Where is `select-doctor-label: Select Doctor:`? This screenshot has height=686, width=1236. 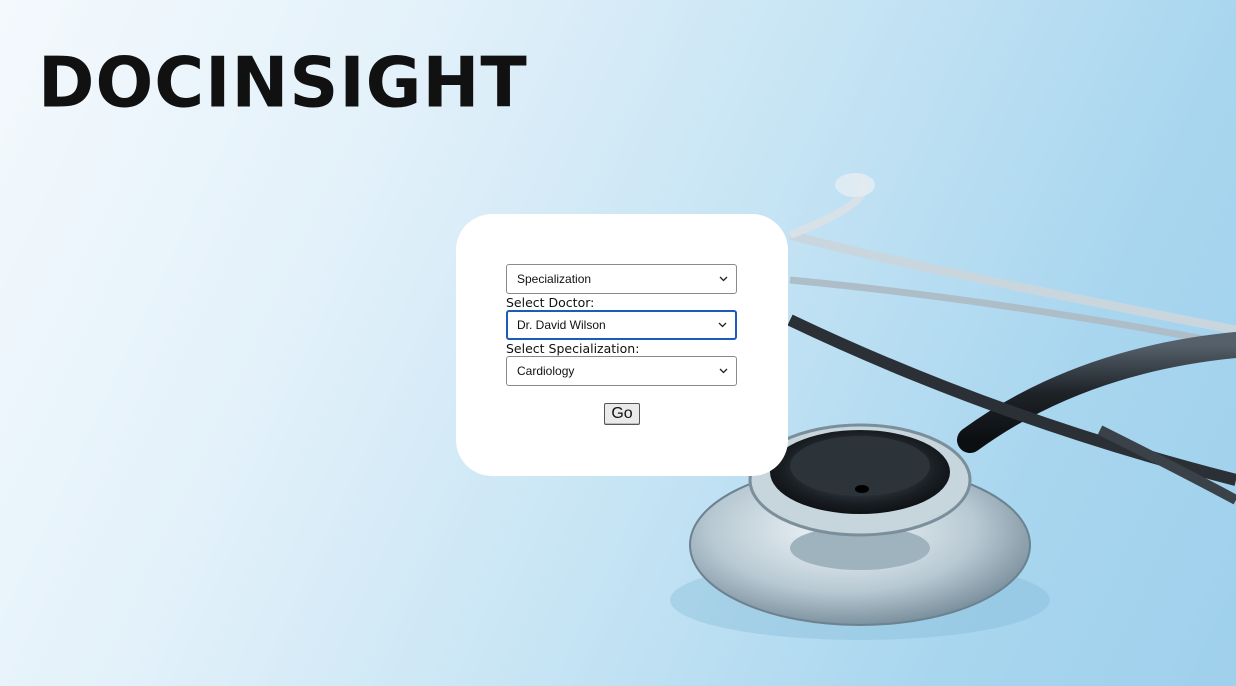
select-doctor-label: Select Doctor: is located at coordinates (550, 302).